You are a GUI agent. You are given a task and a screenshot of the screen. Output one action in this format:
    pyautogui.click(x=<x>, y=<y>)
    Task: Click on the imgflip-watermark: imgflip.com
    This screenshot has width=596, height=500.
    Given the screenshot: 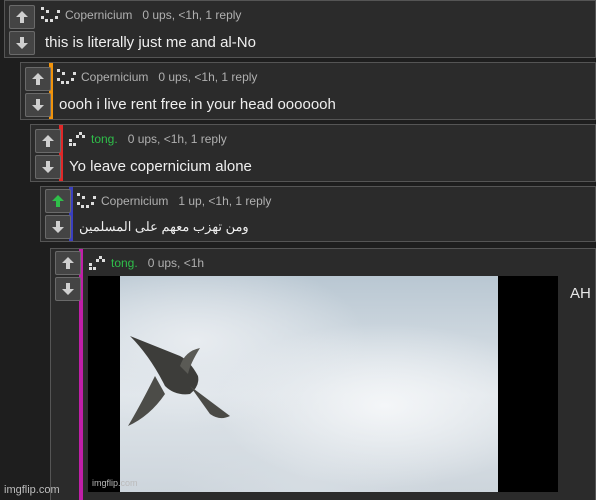 What is the action you would take?
    pyautogui.click(x=32, y=490)
    